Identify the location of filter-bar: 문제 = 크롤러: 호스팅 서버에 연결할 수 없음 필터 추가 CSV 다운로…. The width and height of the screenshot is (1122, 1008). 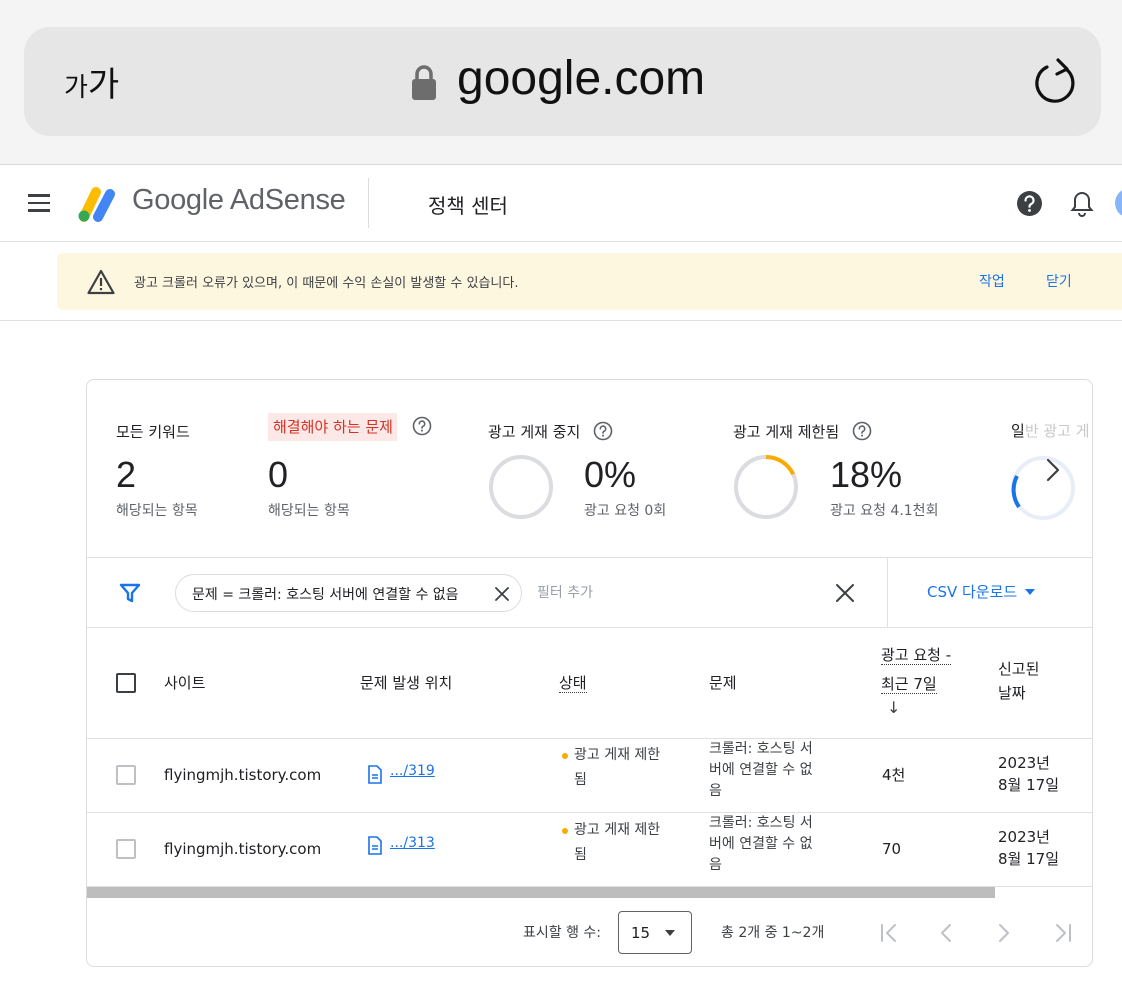
(589, 593).